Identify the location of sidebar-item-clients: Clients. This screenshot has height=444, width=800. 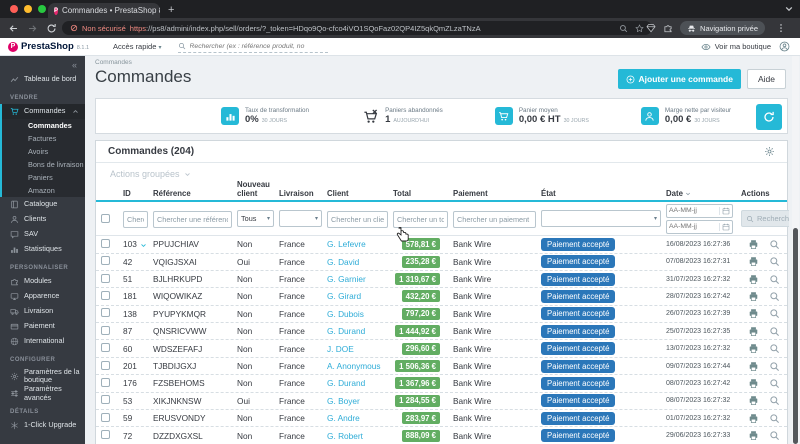
(42, 219).